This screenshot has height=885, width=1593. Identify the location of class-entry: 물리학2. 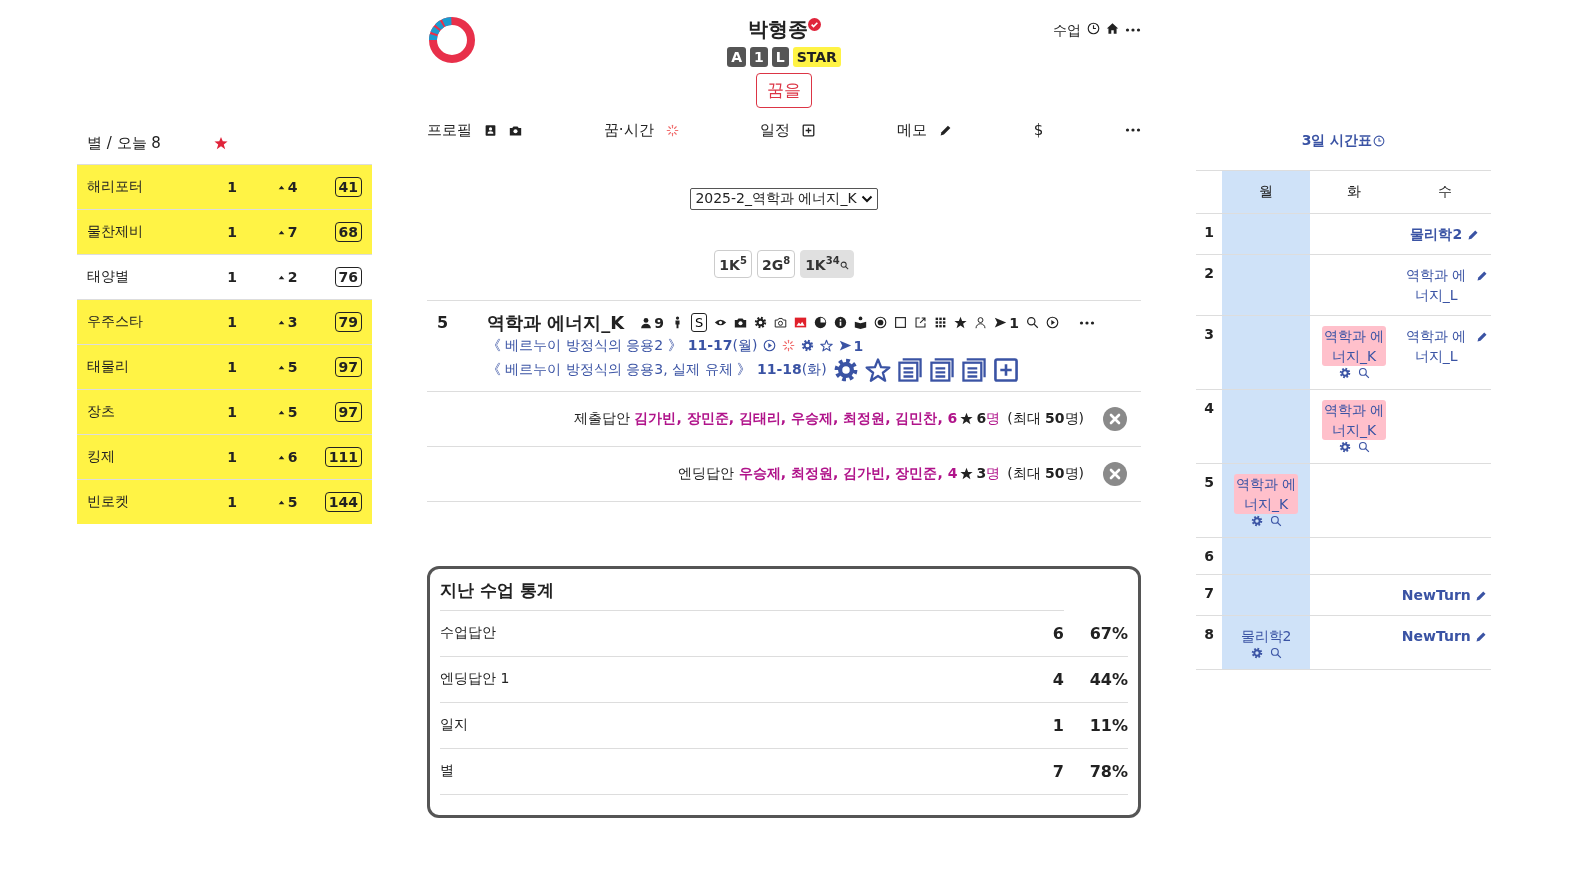
(1436, 234).